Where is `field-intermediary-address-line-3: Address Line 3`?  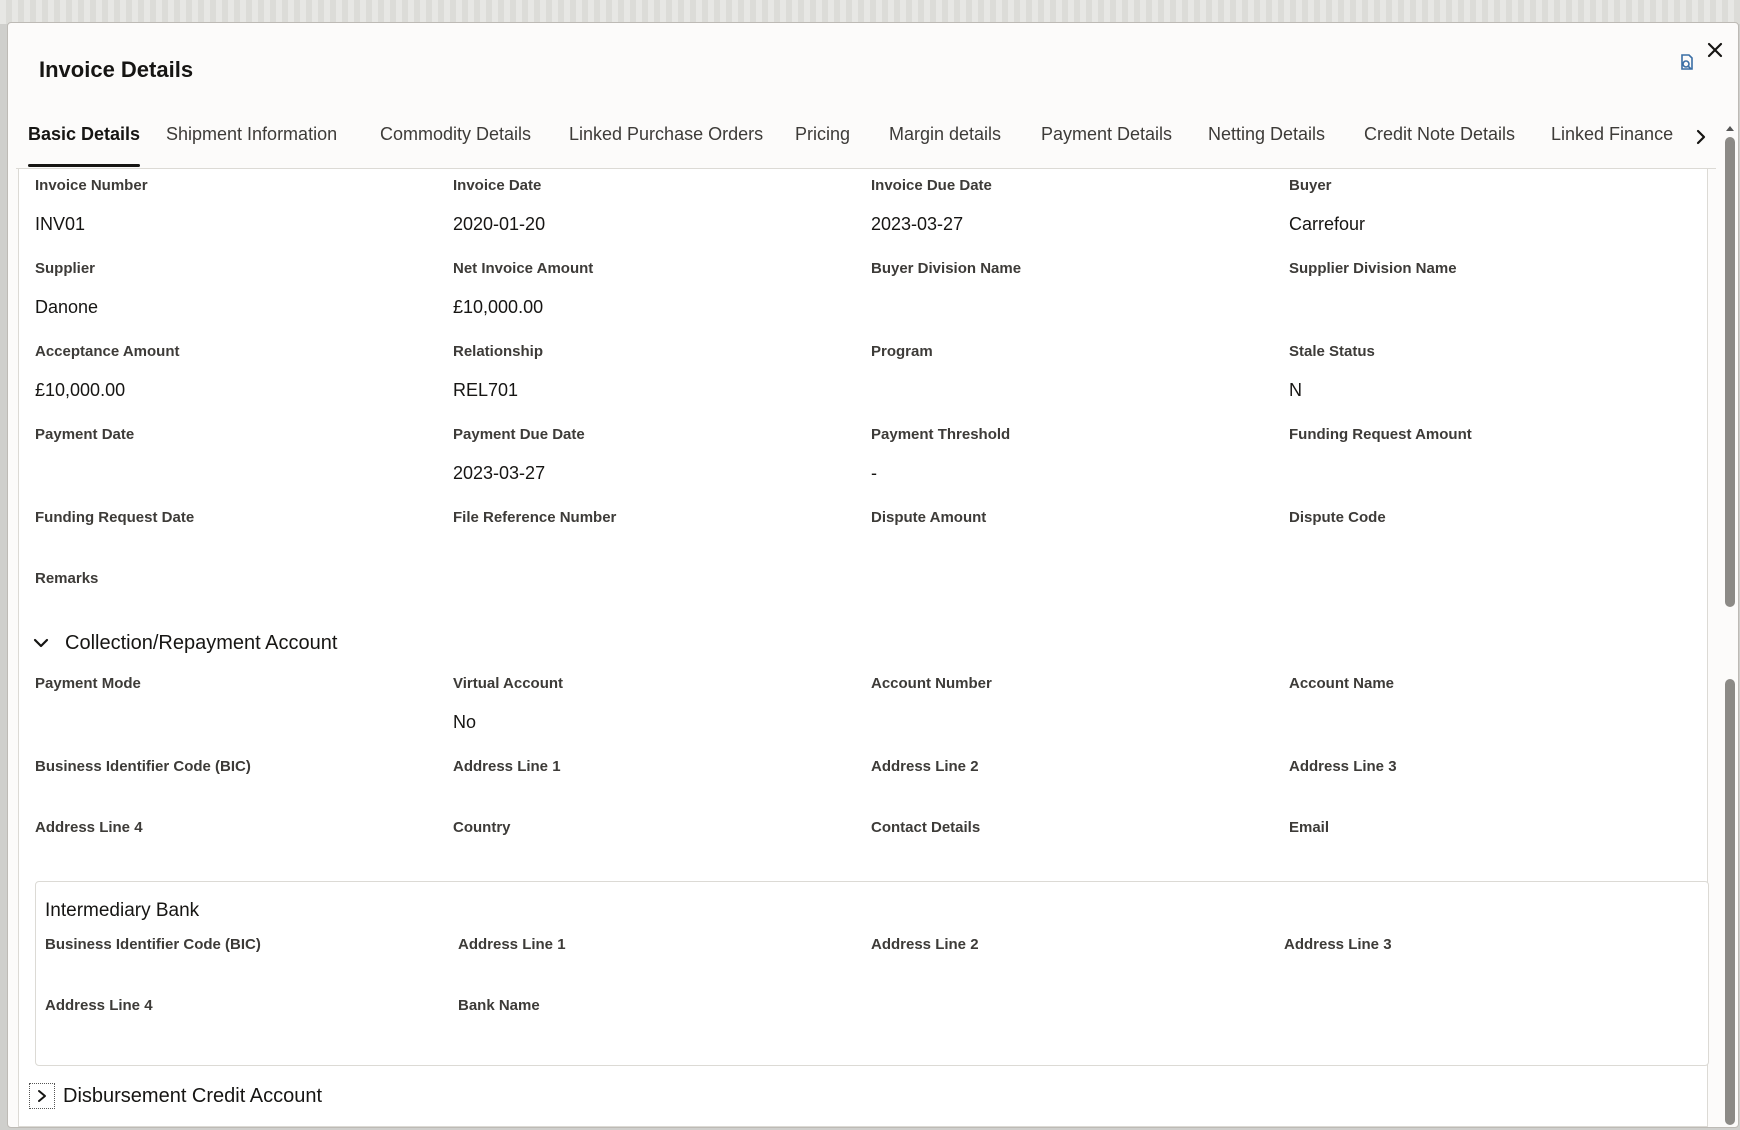 field-intermediary-address-line-3: Address Line 3 is located at coordinates (1484, 944).